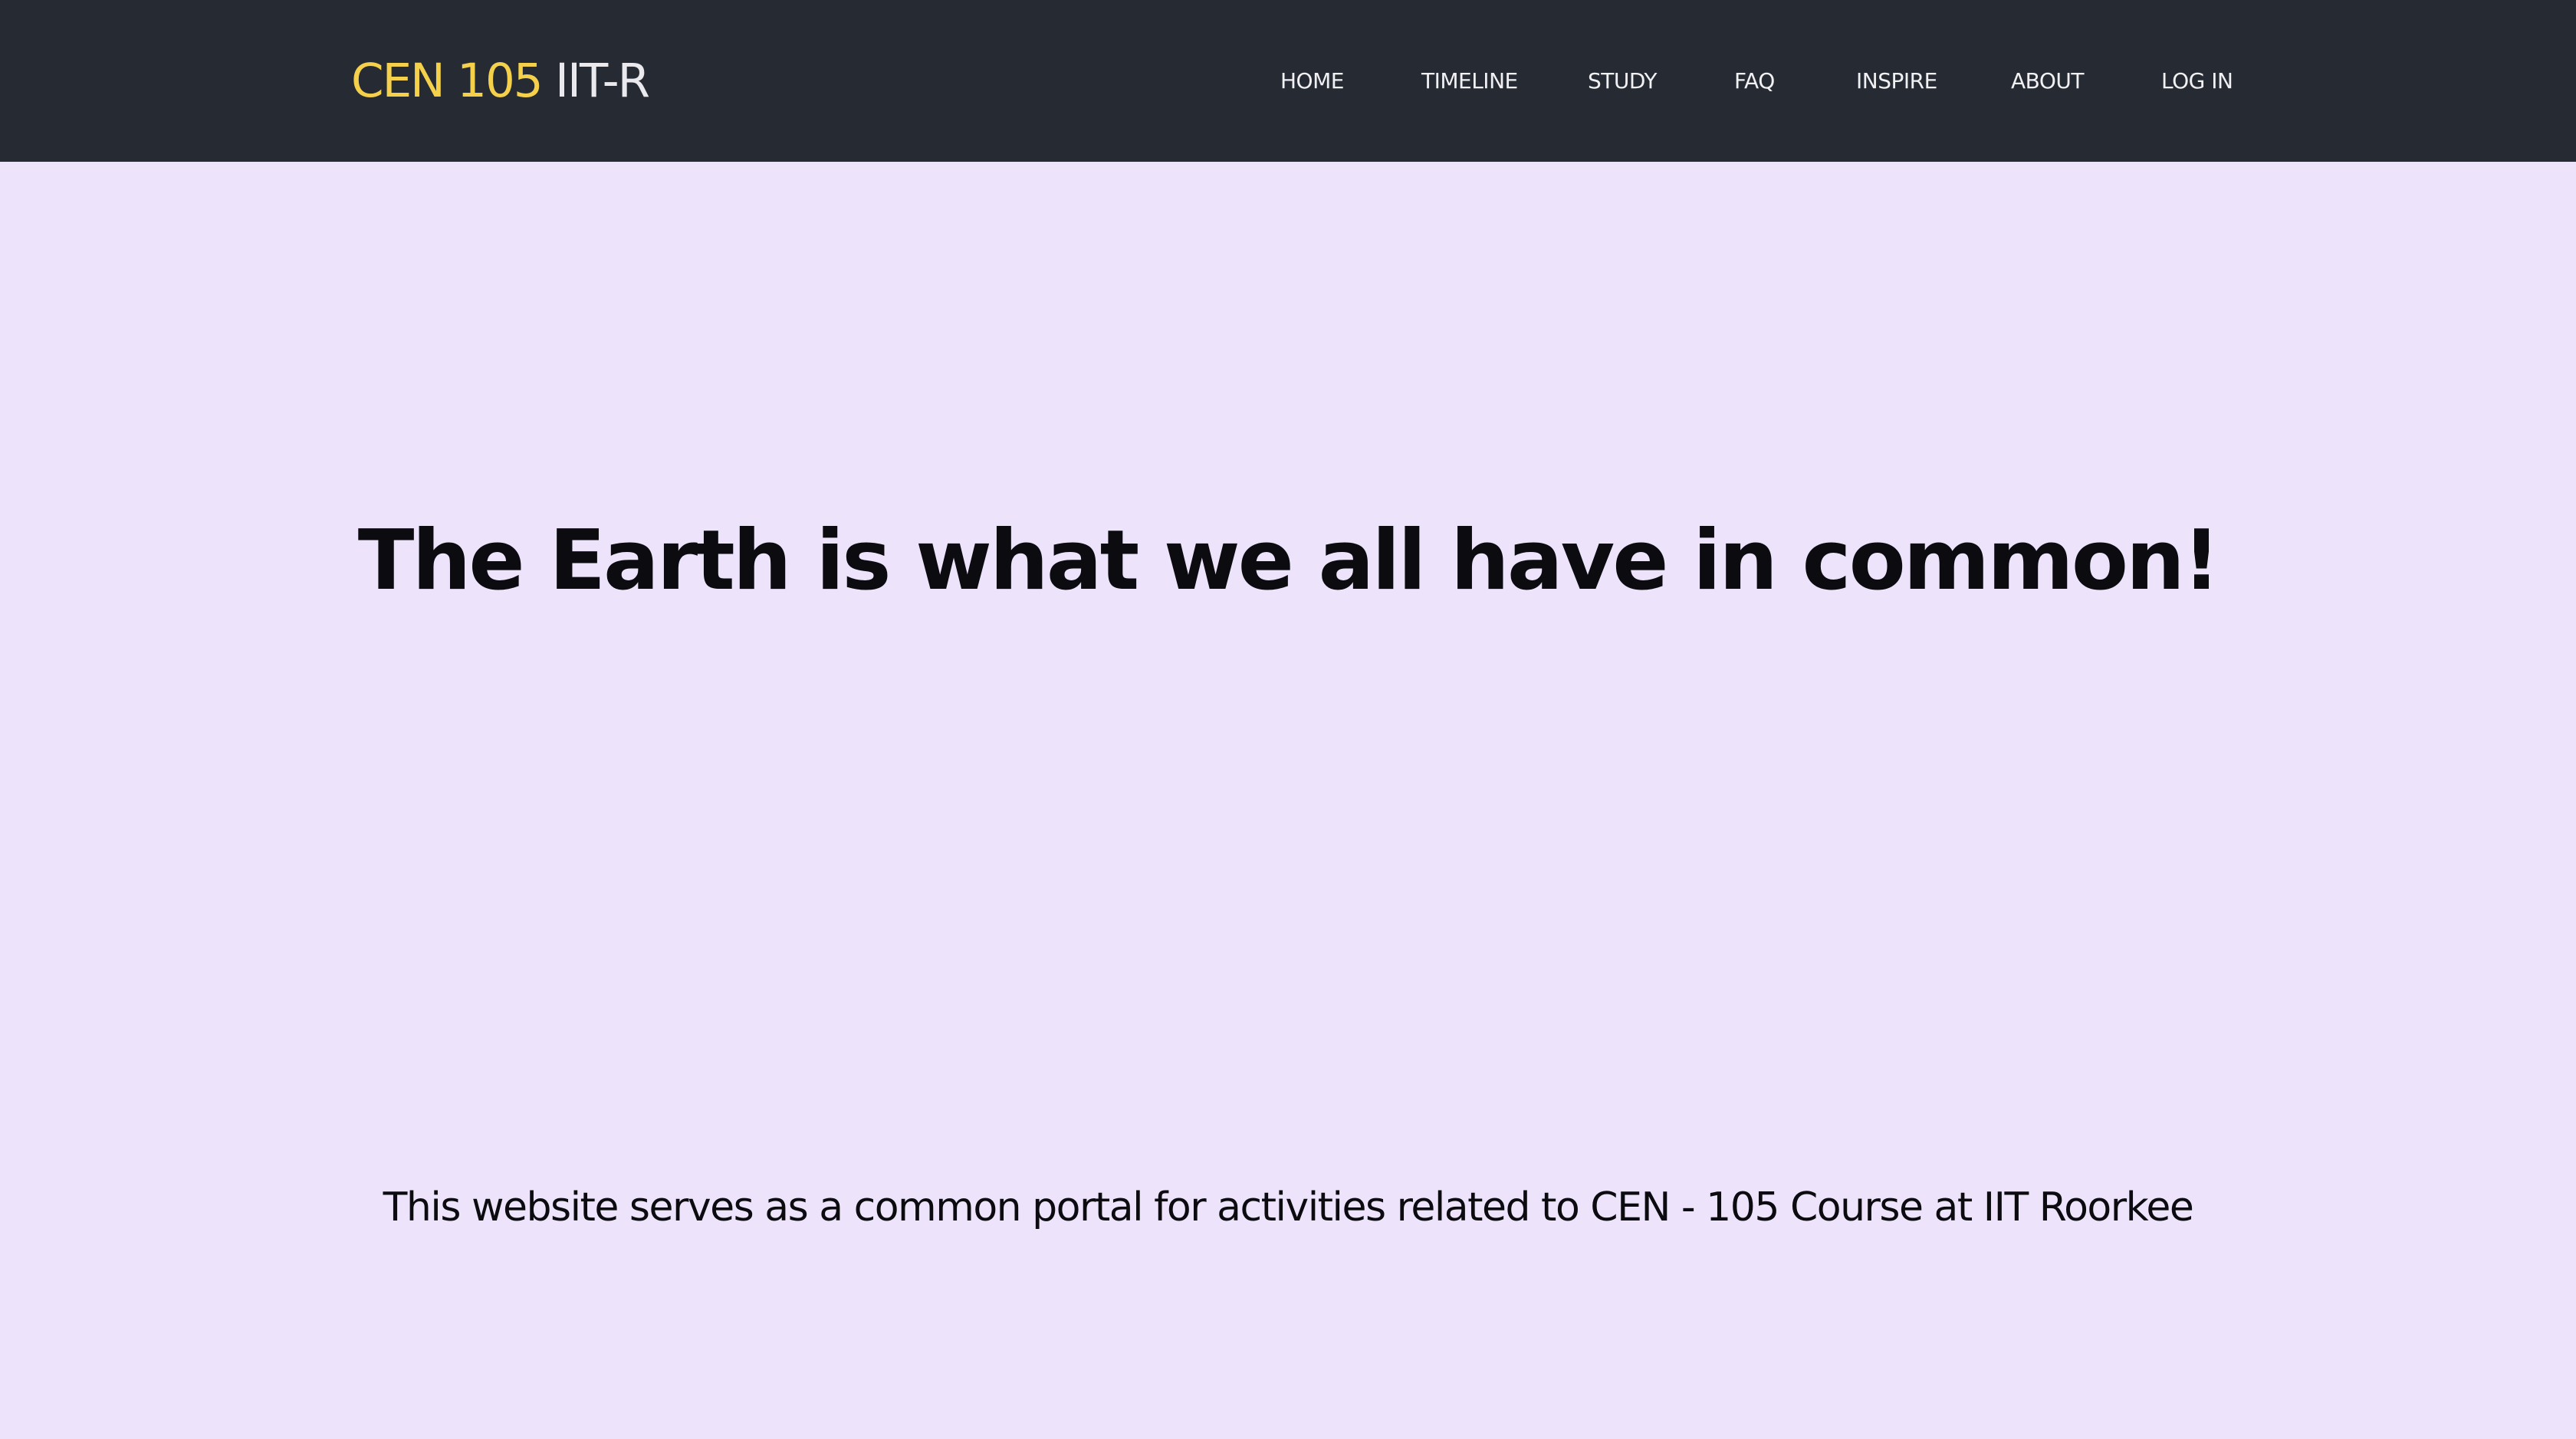  What do you see at coordinates (1896, 81) in the screenshot?
I see `nav-inspire-link: INSPIRE` at bounding box center [1896, 81].